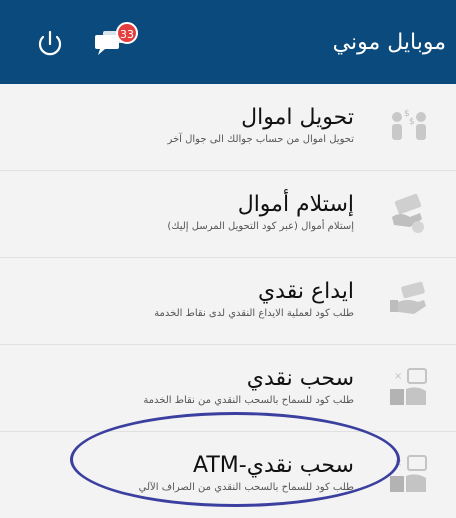 Image resolution: width=456 pixels, height=518 pixels. Describe the element at coordinates (273, 465) in the screenshot. I see `item-title: سحب نقدي-ATM` at that location.